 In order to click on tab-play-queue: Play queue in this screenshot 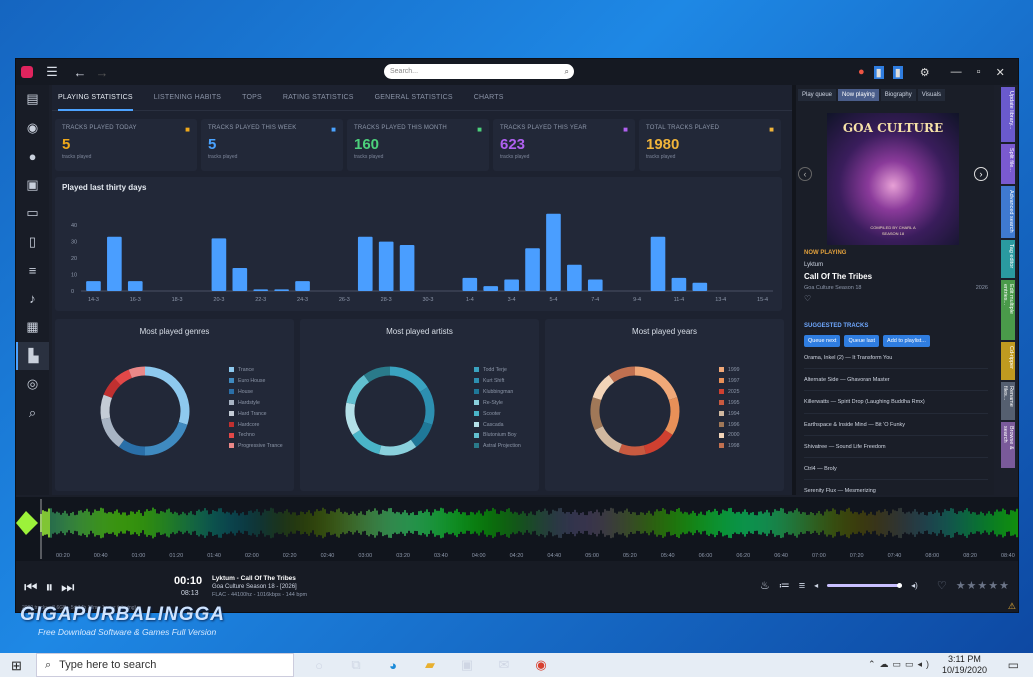, I will do `click(817, 95)`.